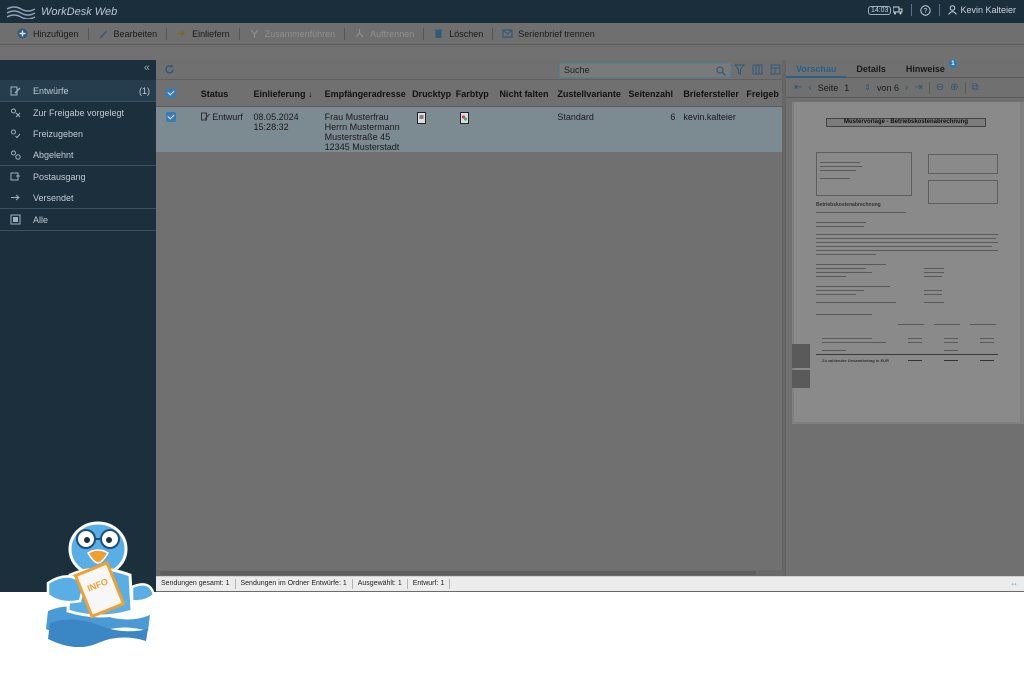  What do you see at coordinates (867, 87) in the screenshot?
I see `page-stepper: ⇕` at bounding box center [867, 87].